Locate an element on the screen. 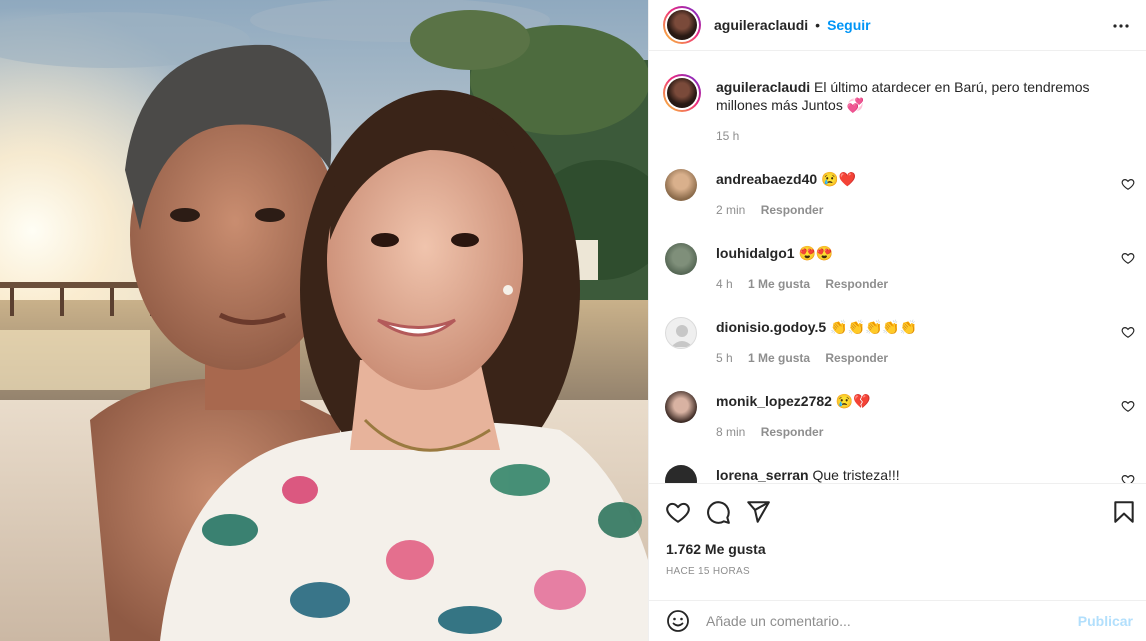 Image resolution: width=1146 pixels, height=641 pixels. caption-author-avatar is located at coordinates (682, 93).